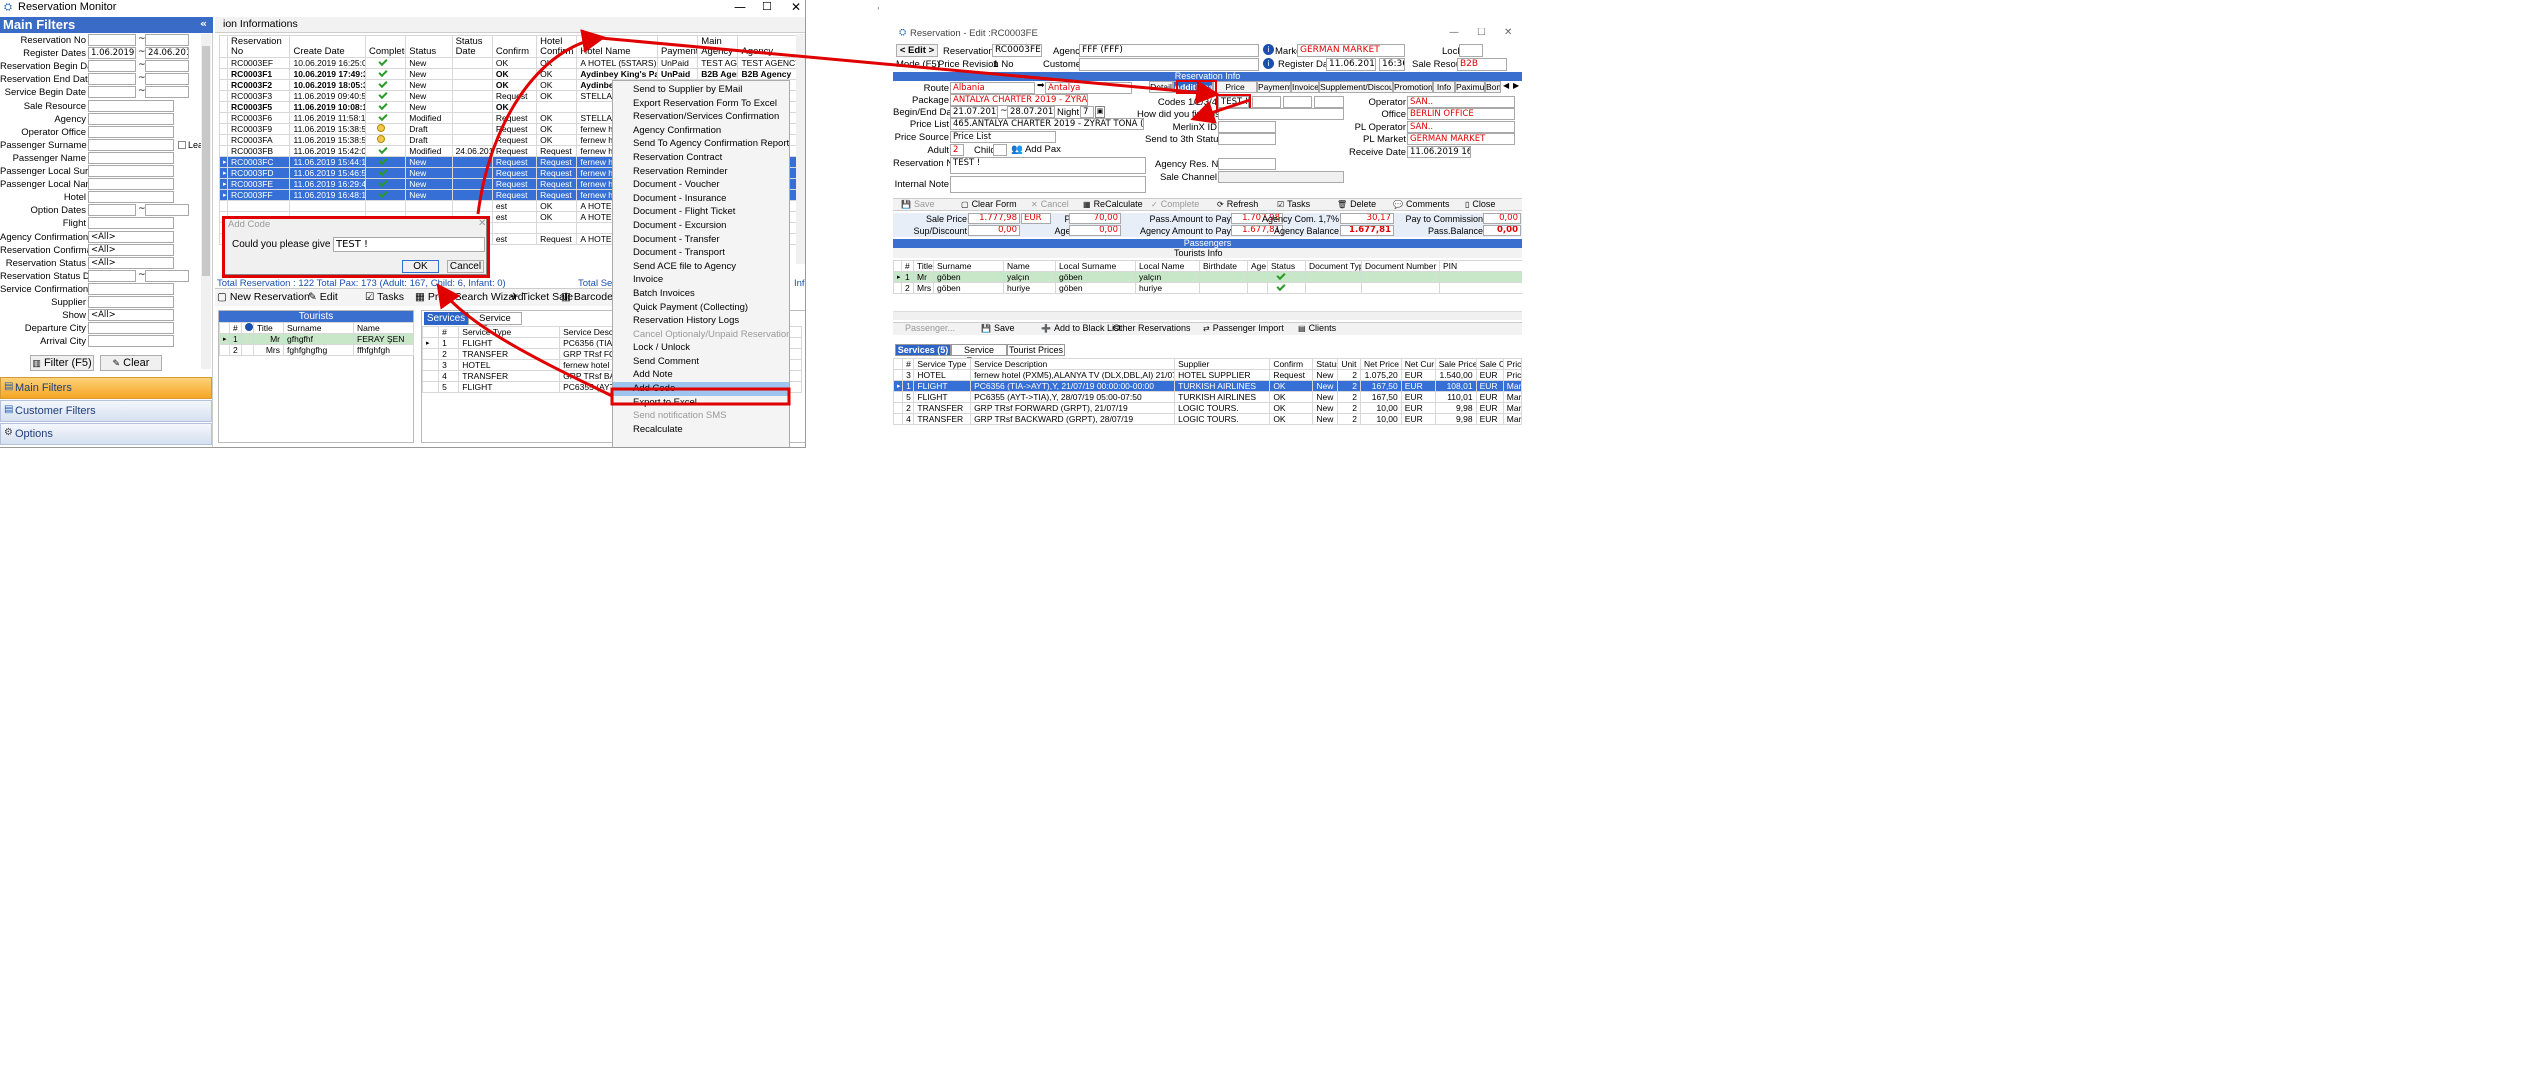 Image resolution: width=2526 pixels, height=1092 pixels. Describe the element at coordinates (701, 117) in the screenshot. I see `context-menu-item: Reservation/Services Confirmation` at that location.